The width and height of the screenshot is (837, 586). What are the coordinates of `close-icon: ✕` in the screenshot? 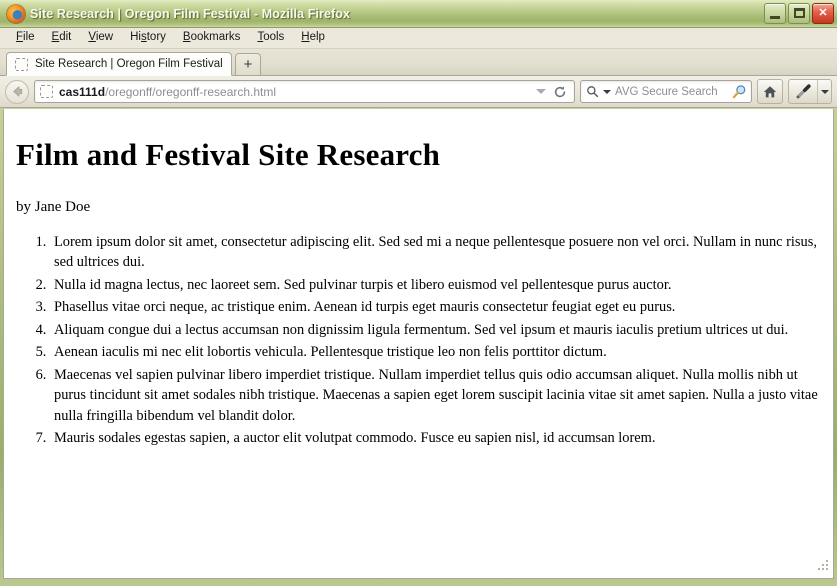 It's located at (823, 13).